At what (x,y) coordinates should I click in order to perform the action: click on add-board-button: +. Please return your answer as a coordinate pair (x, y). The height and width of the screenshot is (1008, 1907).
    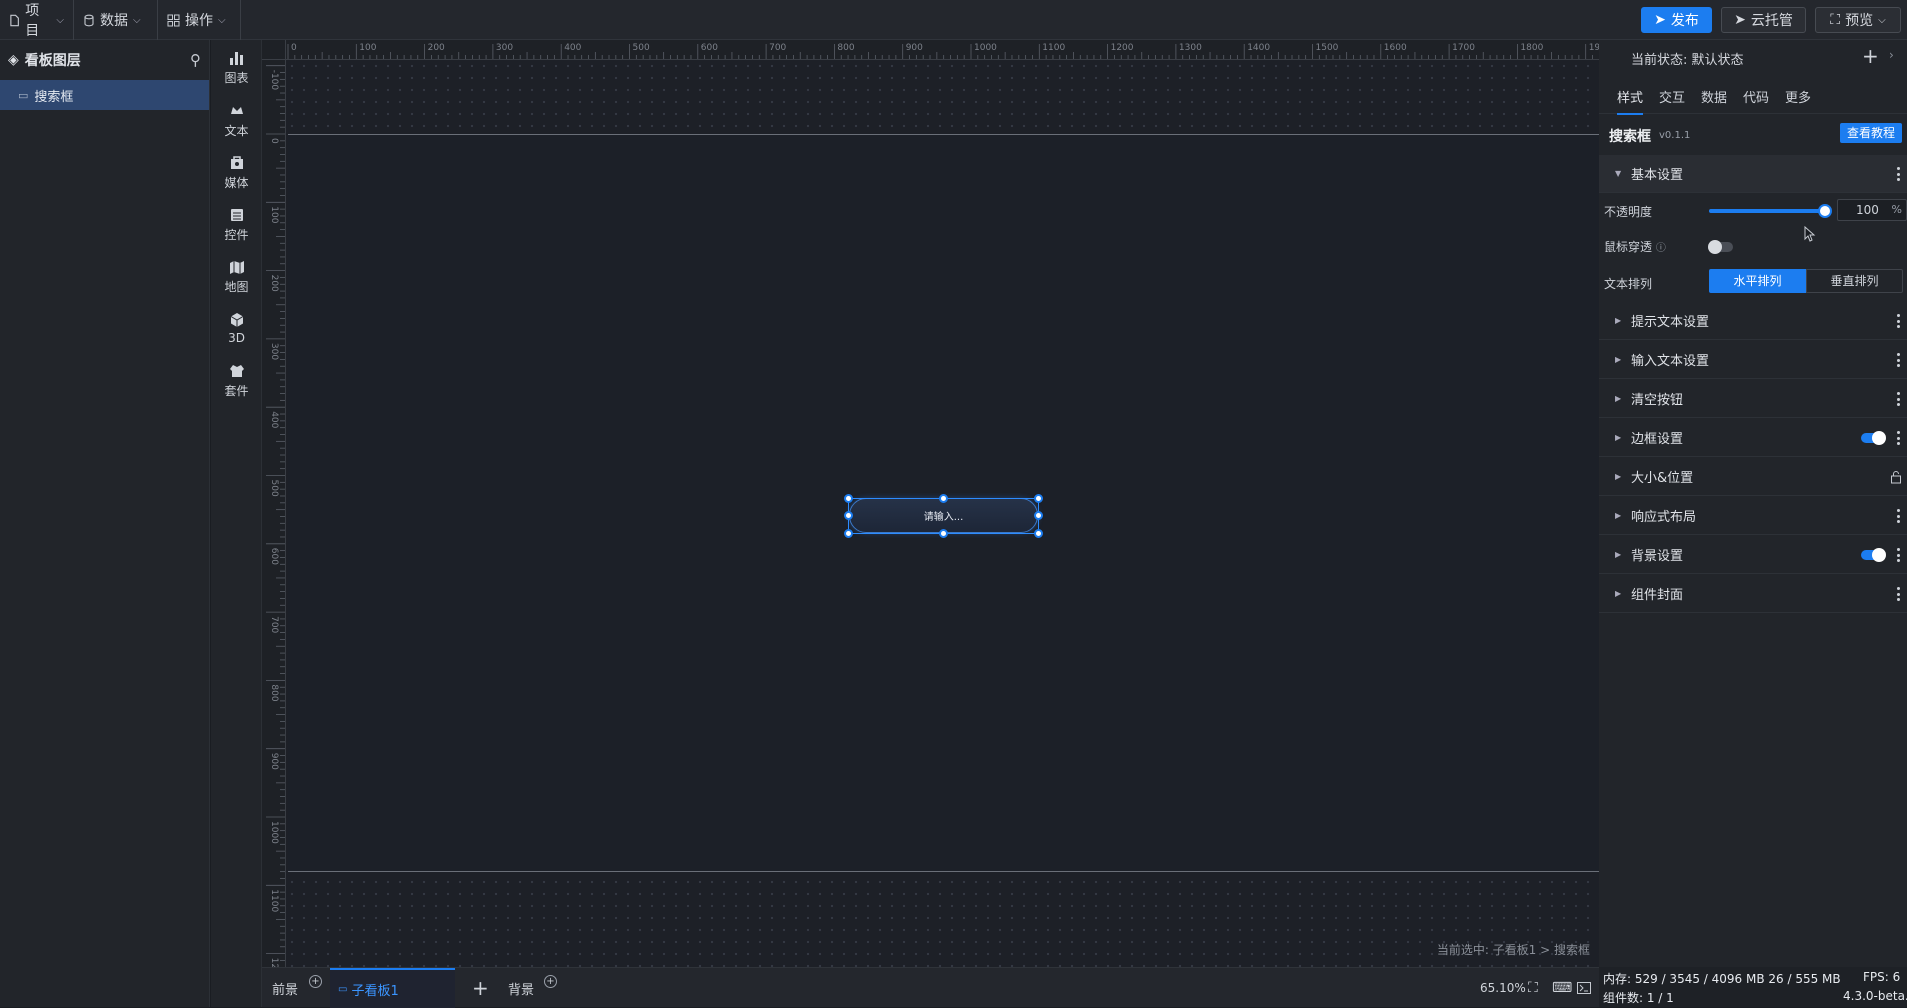
    Looking at the image, I should click on (480, 988).